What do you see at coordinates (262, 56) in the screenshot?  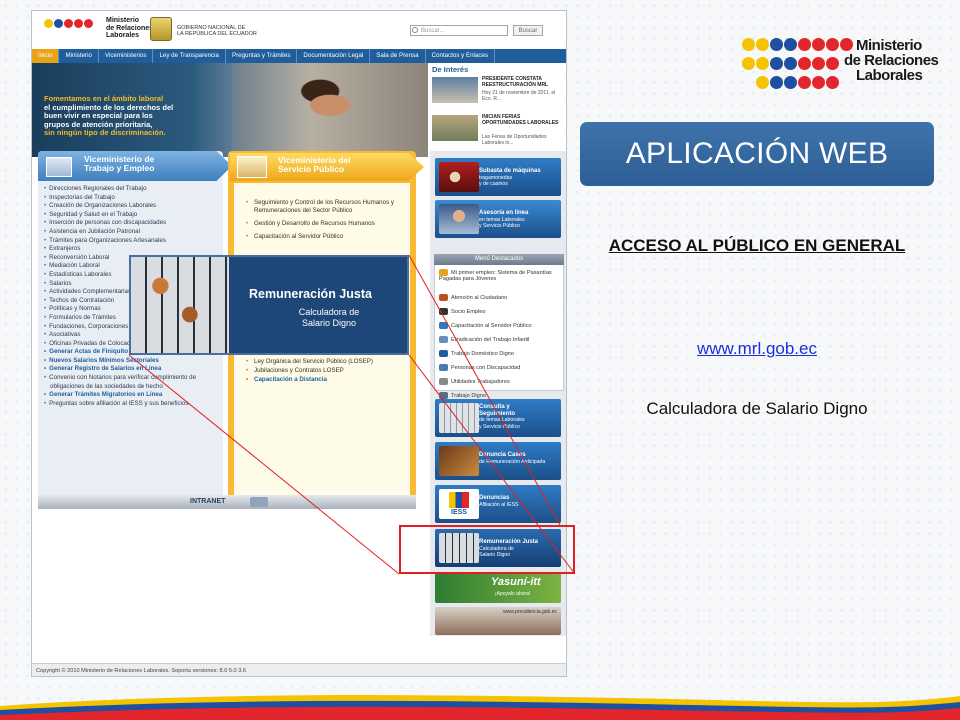 I see `nav-preguntas-tramites: Preguntas y Trámites` at bounding box center [262, 56].